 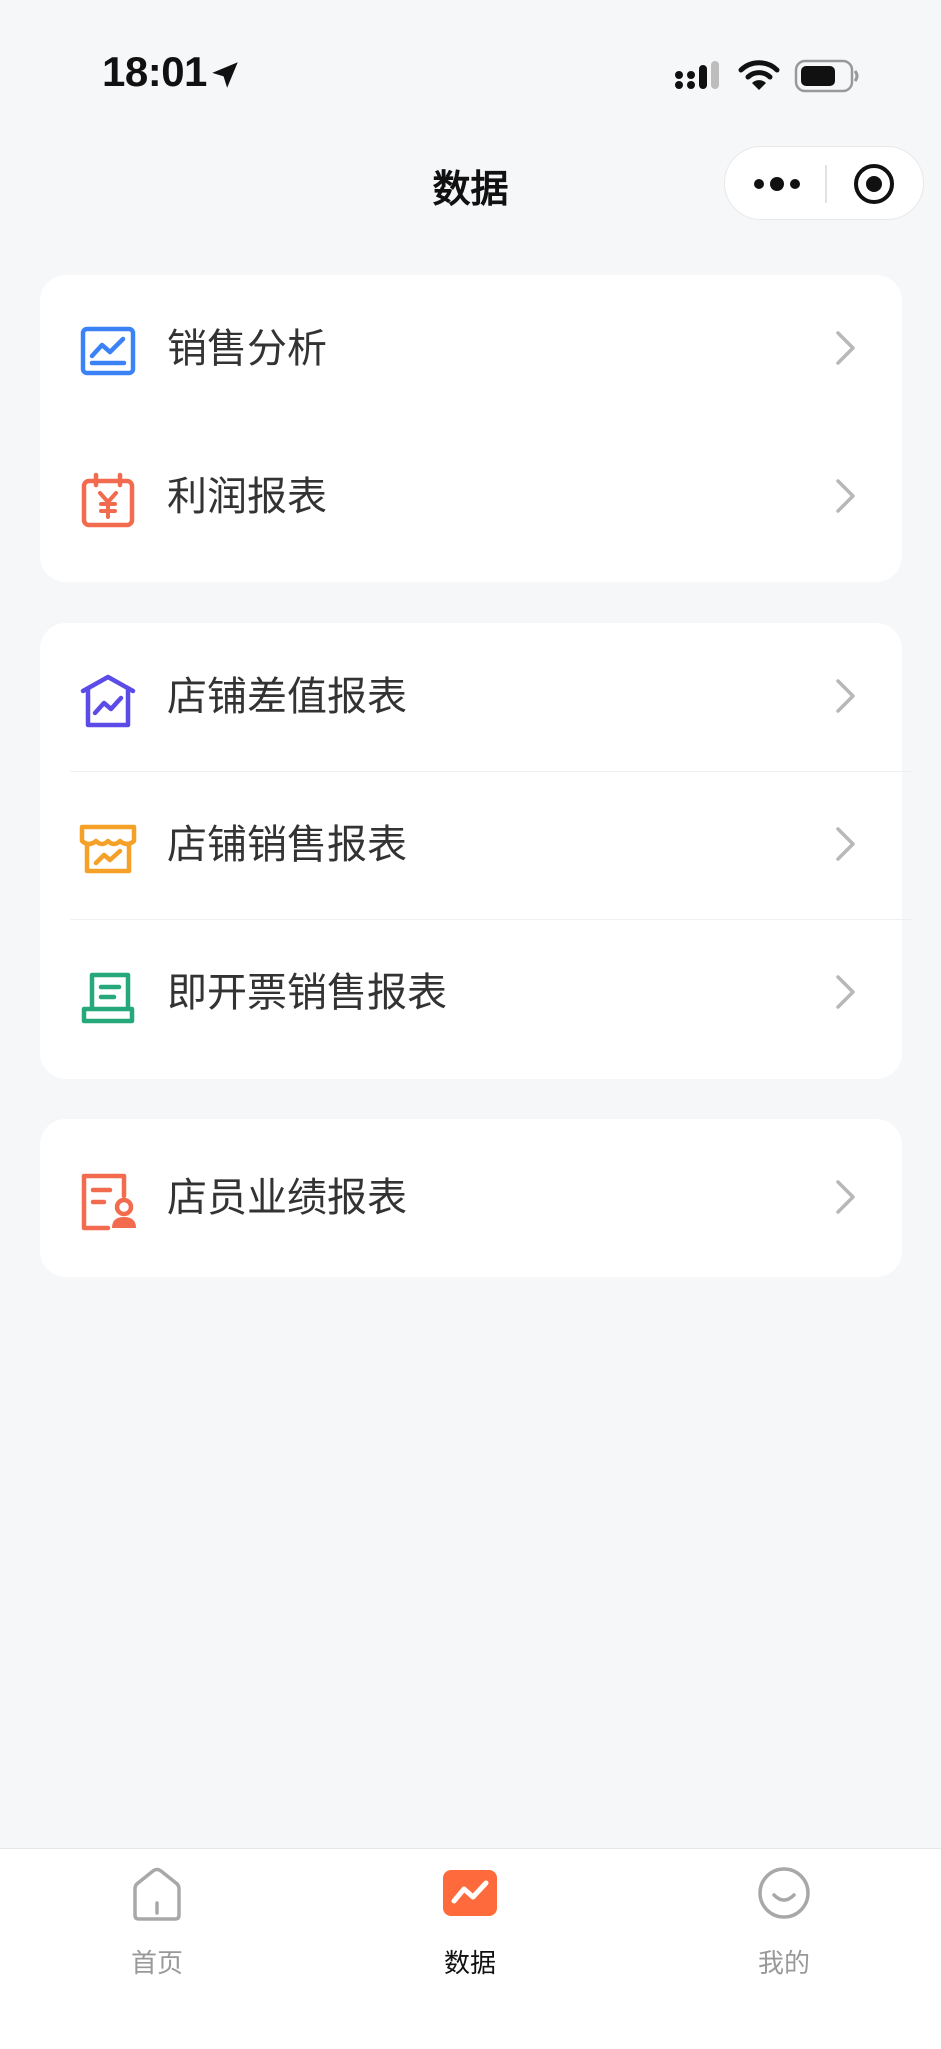 I want to click on bottom-tab-bar: 首页 数据 我的, so click(x=470, y=1948).